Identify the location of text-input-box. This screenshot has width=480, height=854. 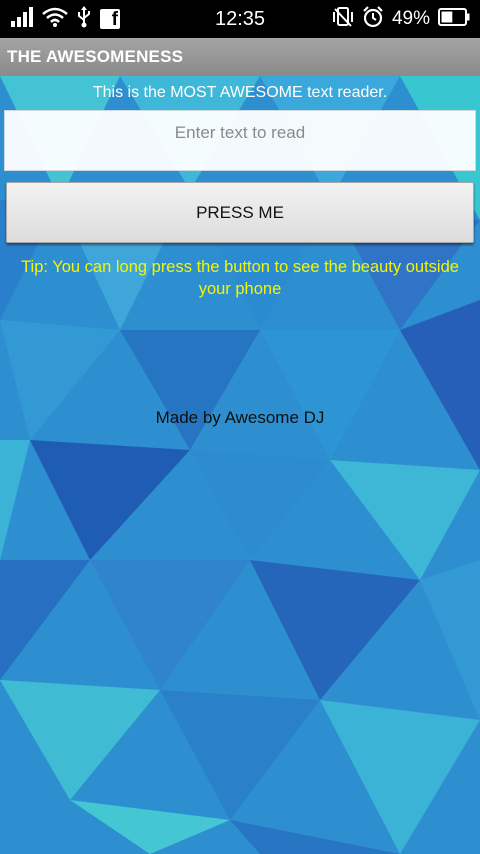
(240, 140).